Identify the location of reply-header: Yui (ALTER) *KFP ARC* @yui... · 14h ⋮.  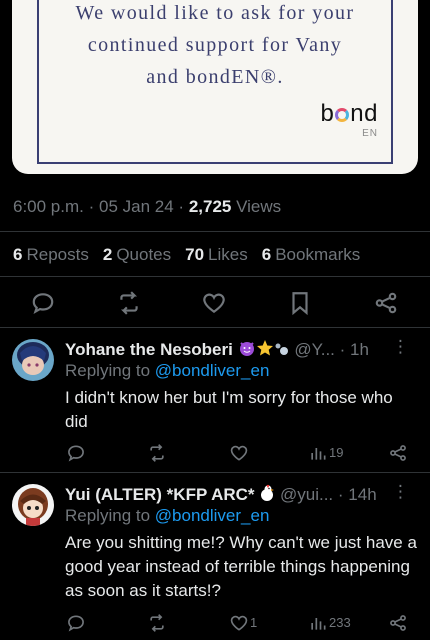
(242, 494).